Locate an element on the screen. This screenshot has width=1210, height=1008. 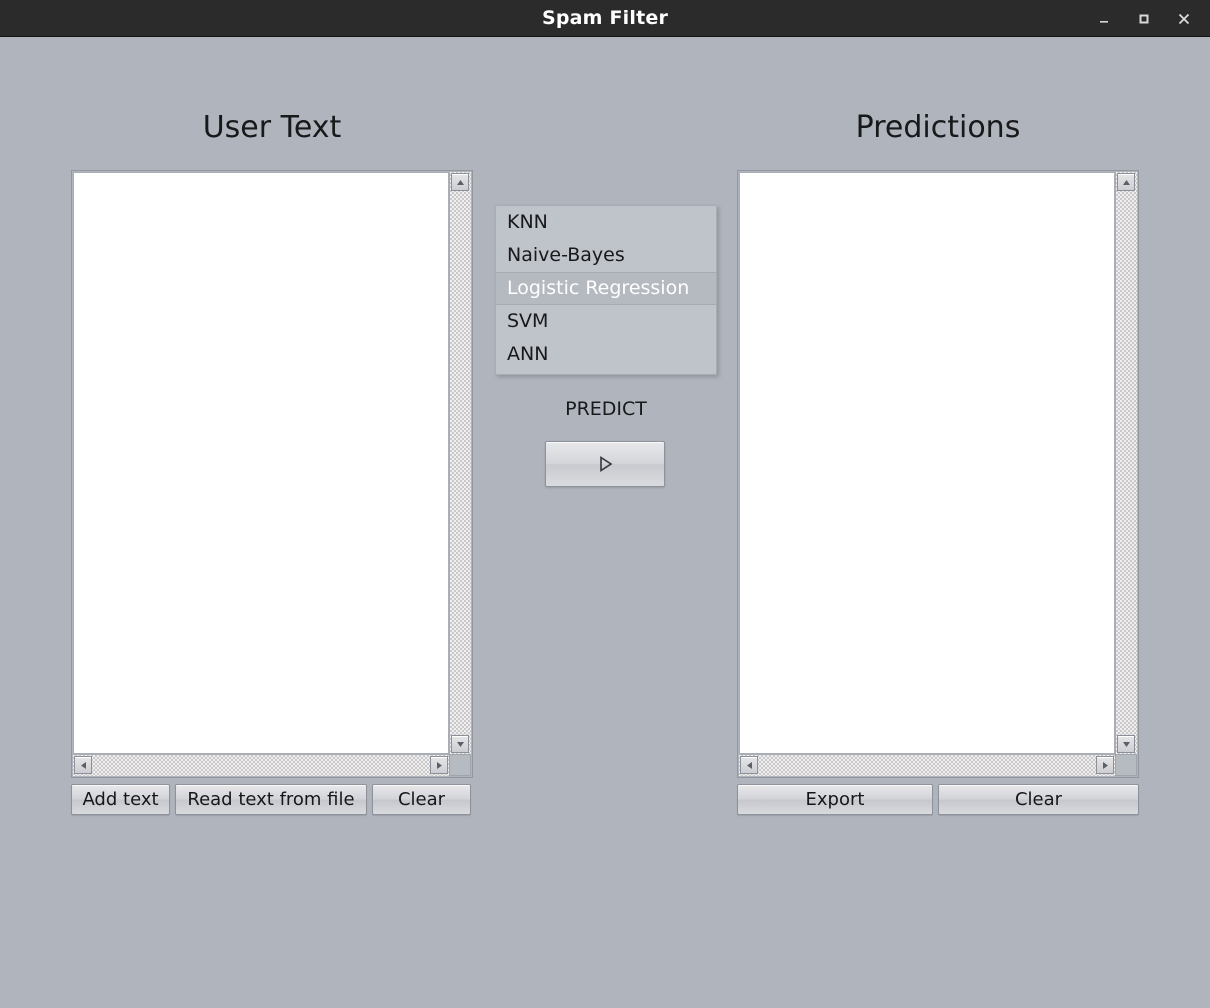
maximize-icon is located at coordinates (1144, 18).